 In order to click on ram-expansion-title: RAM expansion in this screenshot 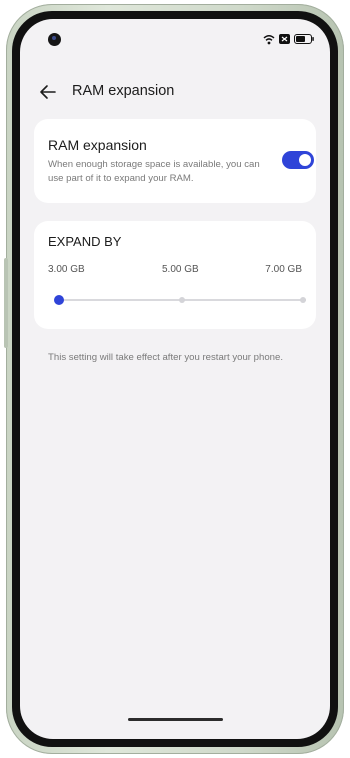, I will do `click(97, 145)`.